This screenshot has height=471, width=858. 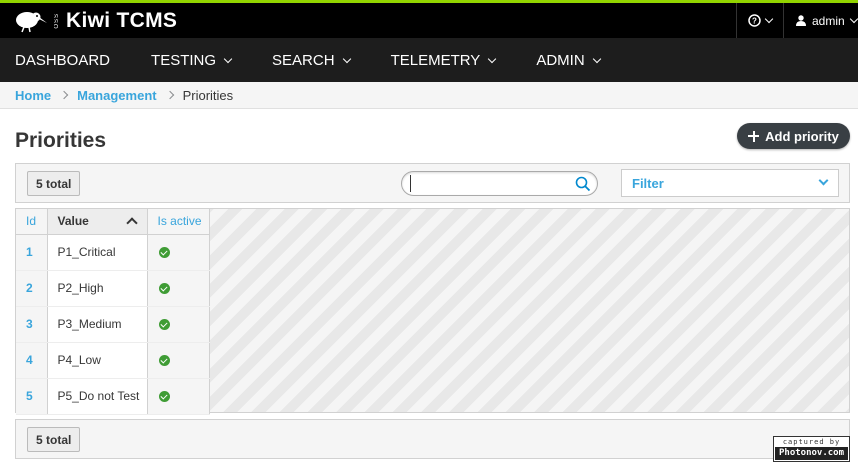 What do you see at coordinates (116, 95) in the screenshot?
I see `breadcrumb-management: Management` at bounding box center [116, 95].